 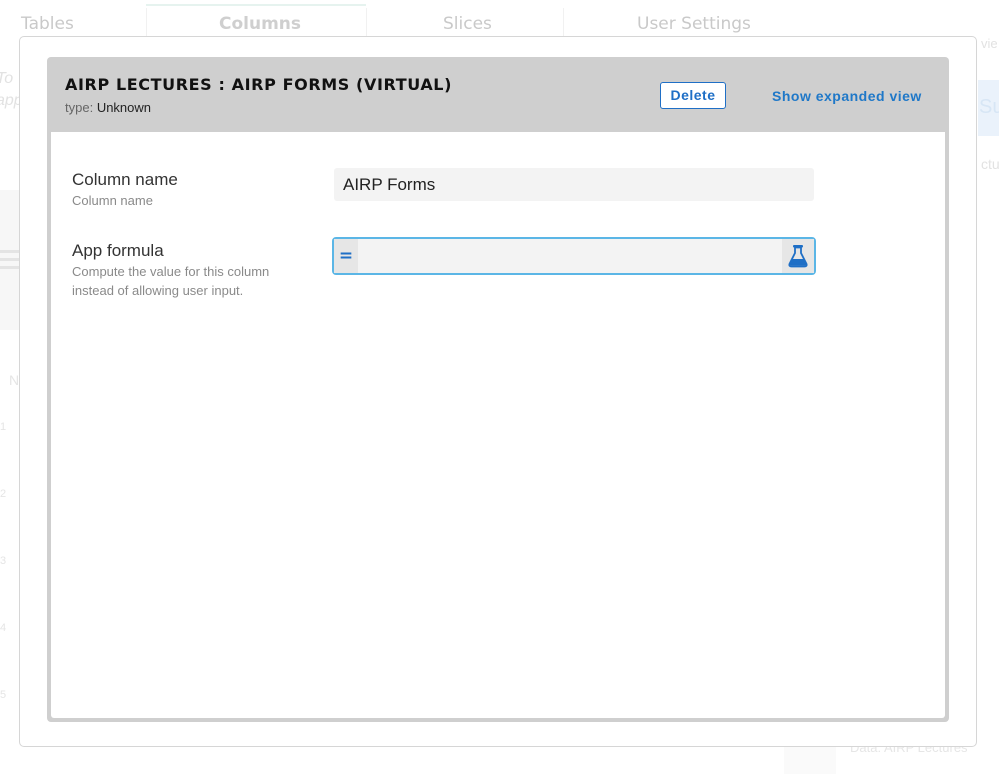 What do you see at coordinates (260, 24) in the screenshot?
I see `tab-columns: Columns` at bounding box center [260, 24].